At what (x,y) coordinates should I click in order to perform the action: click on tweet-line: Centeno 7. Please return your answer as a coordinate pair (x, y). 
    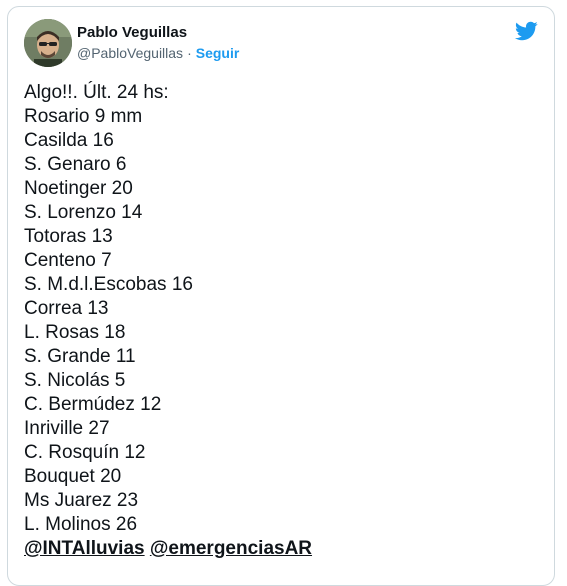
    Looking at the image, I should click on (68, 260).